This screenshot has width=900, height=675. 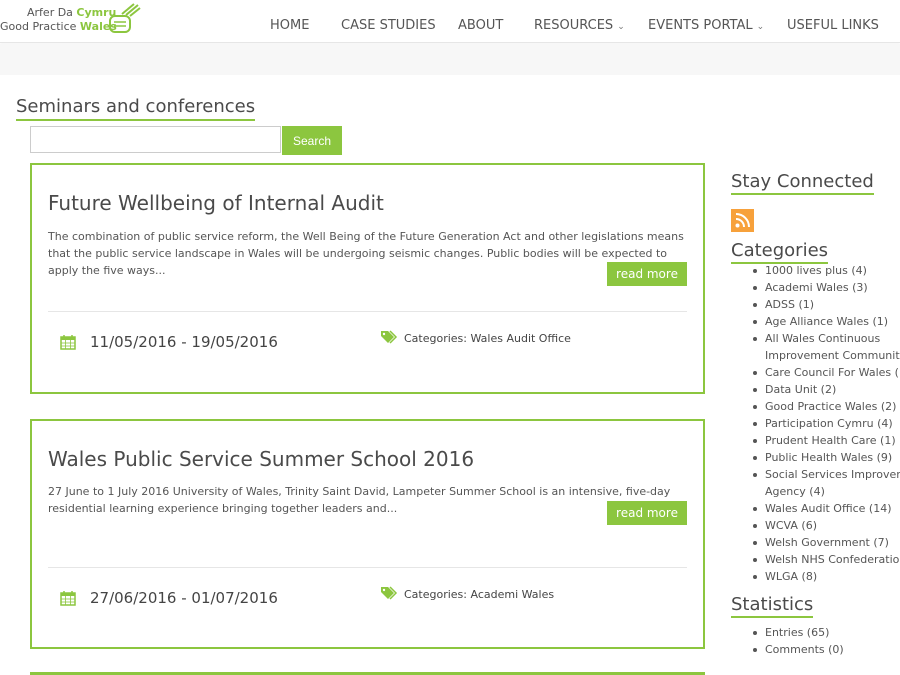 What do you see at coordinates (58, 26) in the screenshot?
I see `logo-line-2: Good Practice Wales` at bounding box center [58, 26].